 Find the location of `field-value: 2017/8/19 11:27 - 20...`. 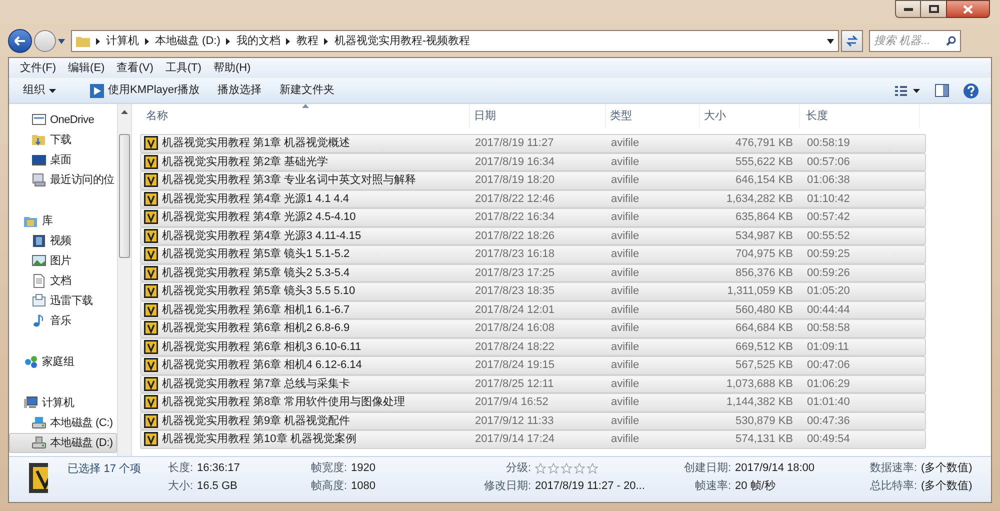

field-value: 2017/8/19 11:27 - 20... is located at coordinates (590, 486).